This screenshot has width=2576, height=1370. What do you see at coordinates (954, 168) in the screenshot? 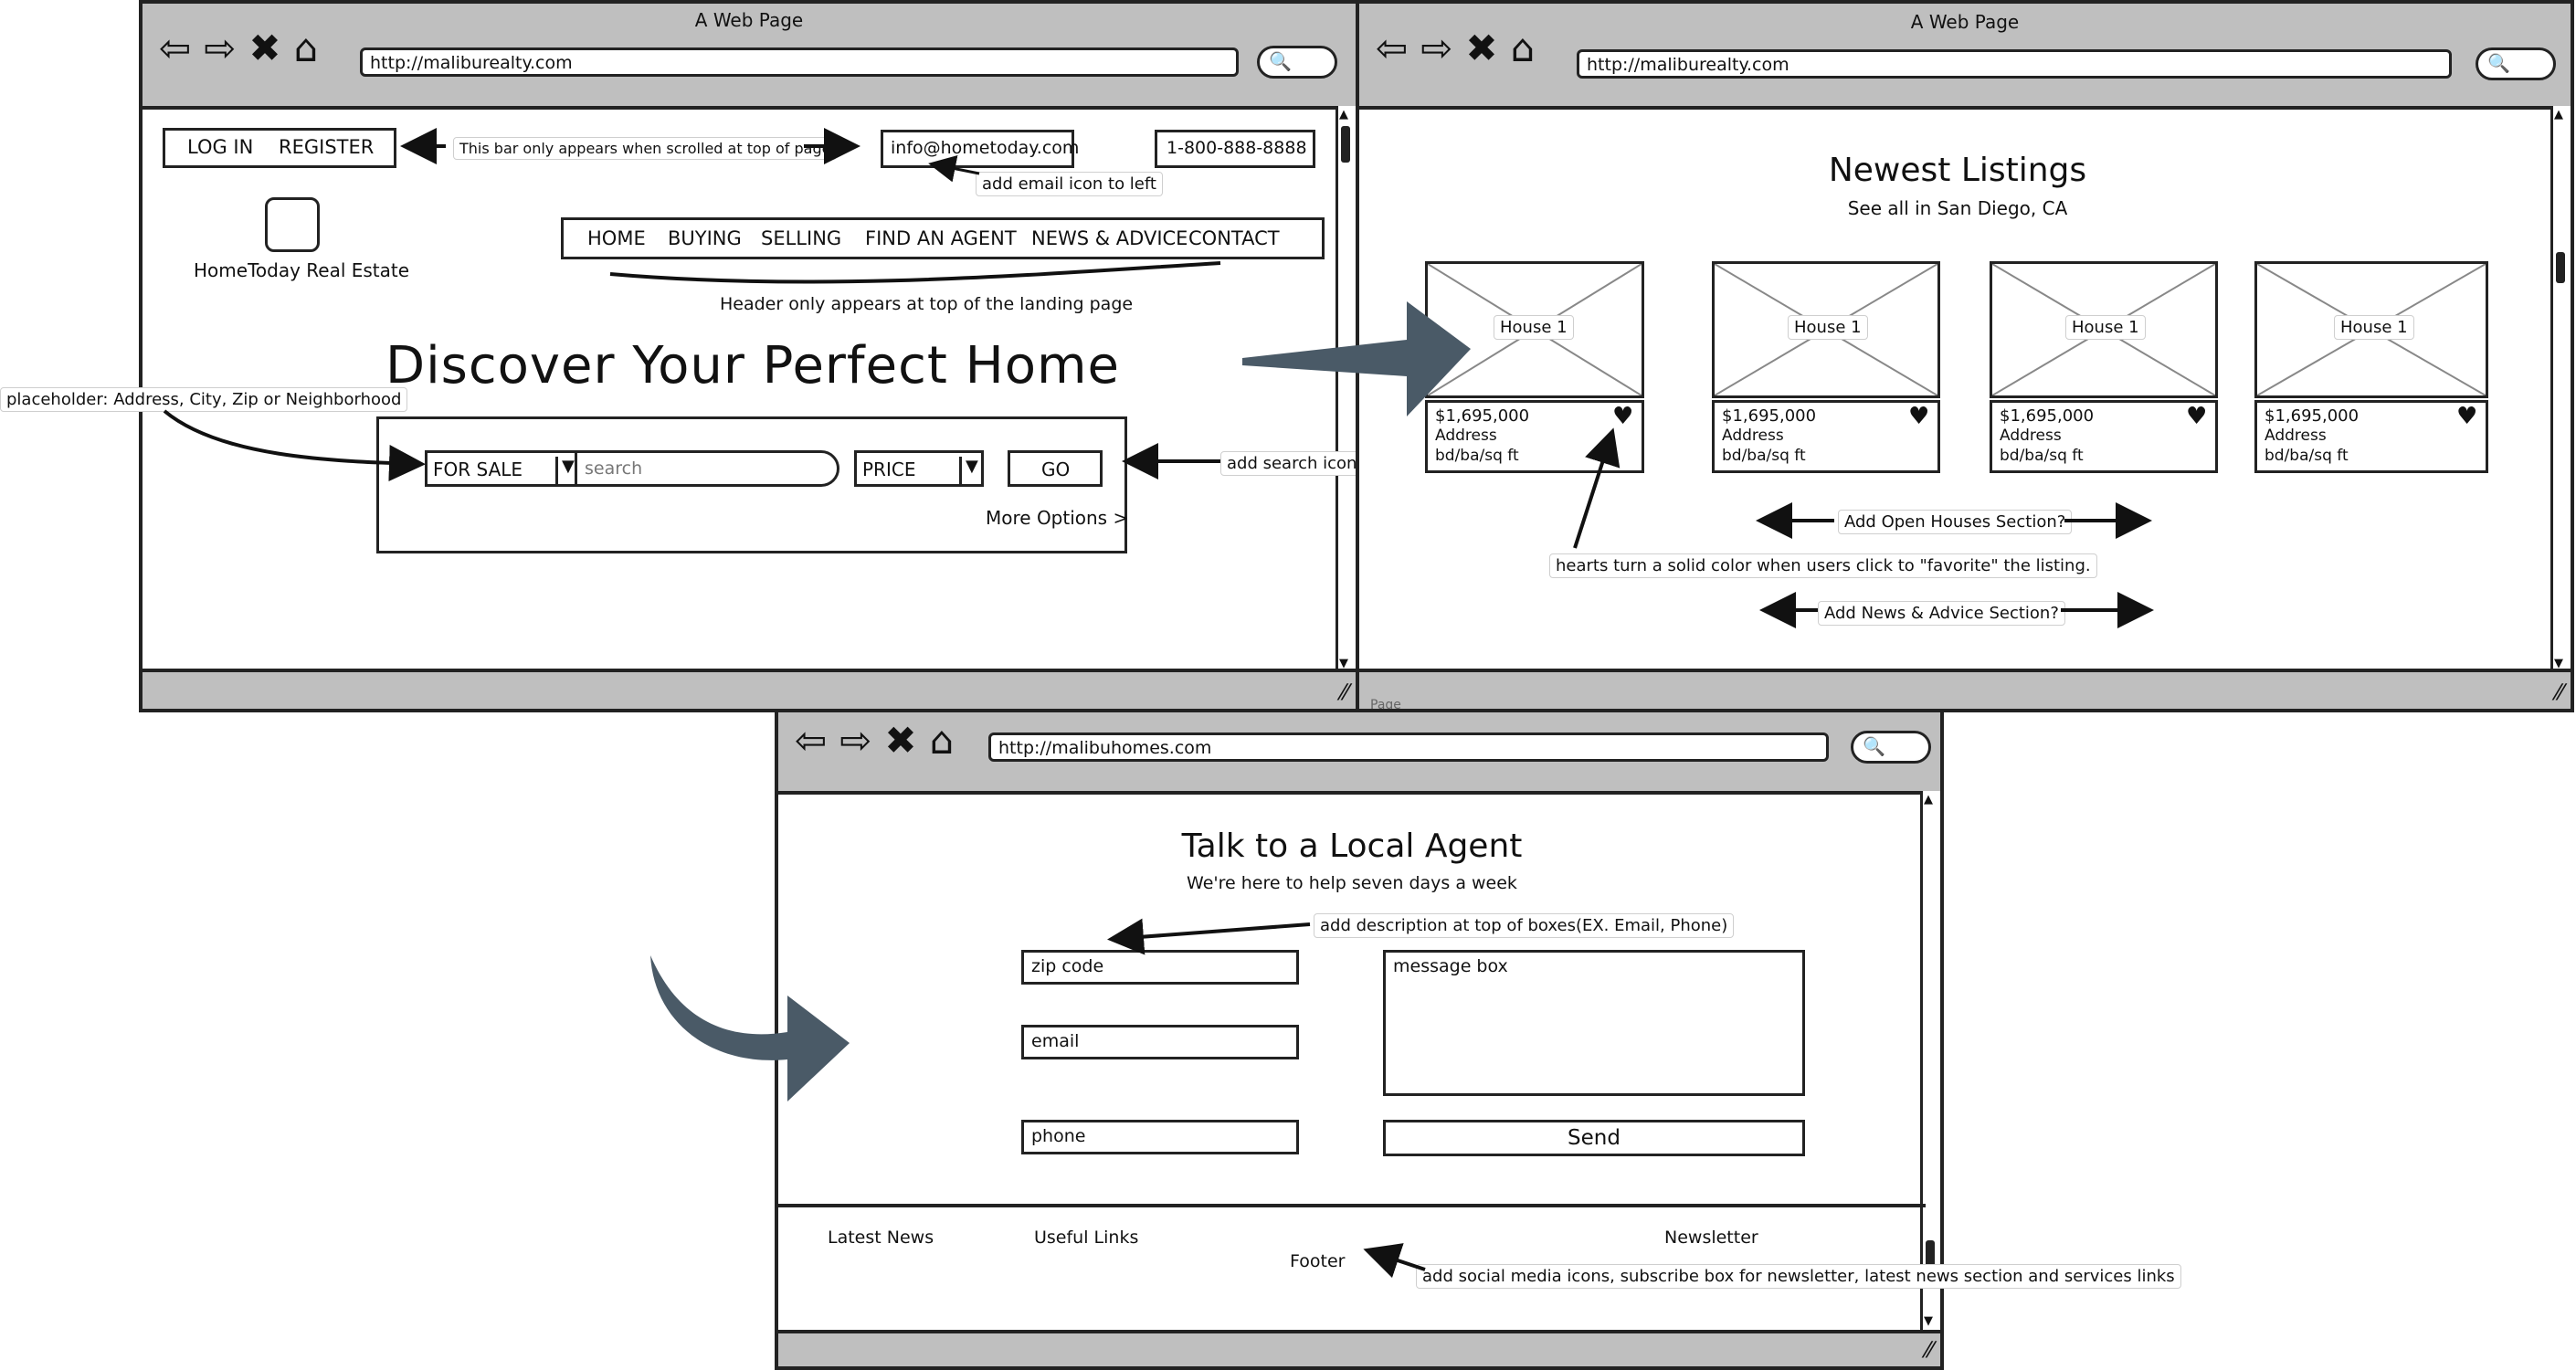
I see `arrow-email-icon` at bounding box center [954, 168].